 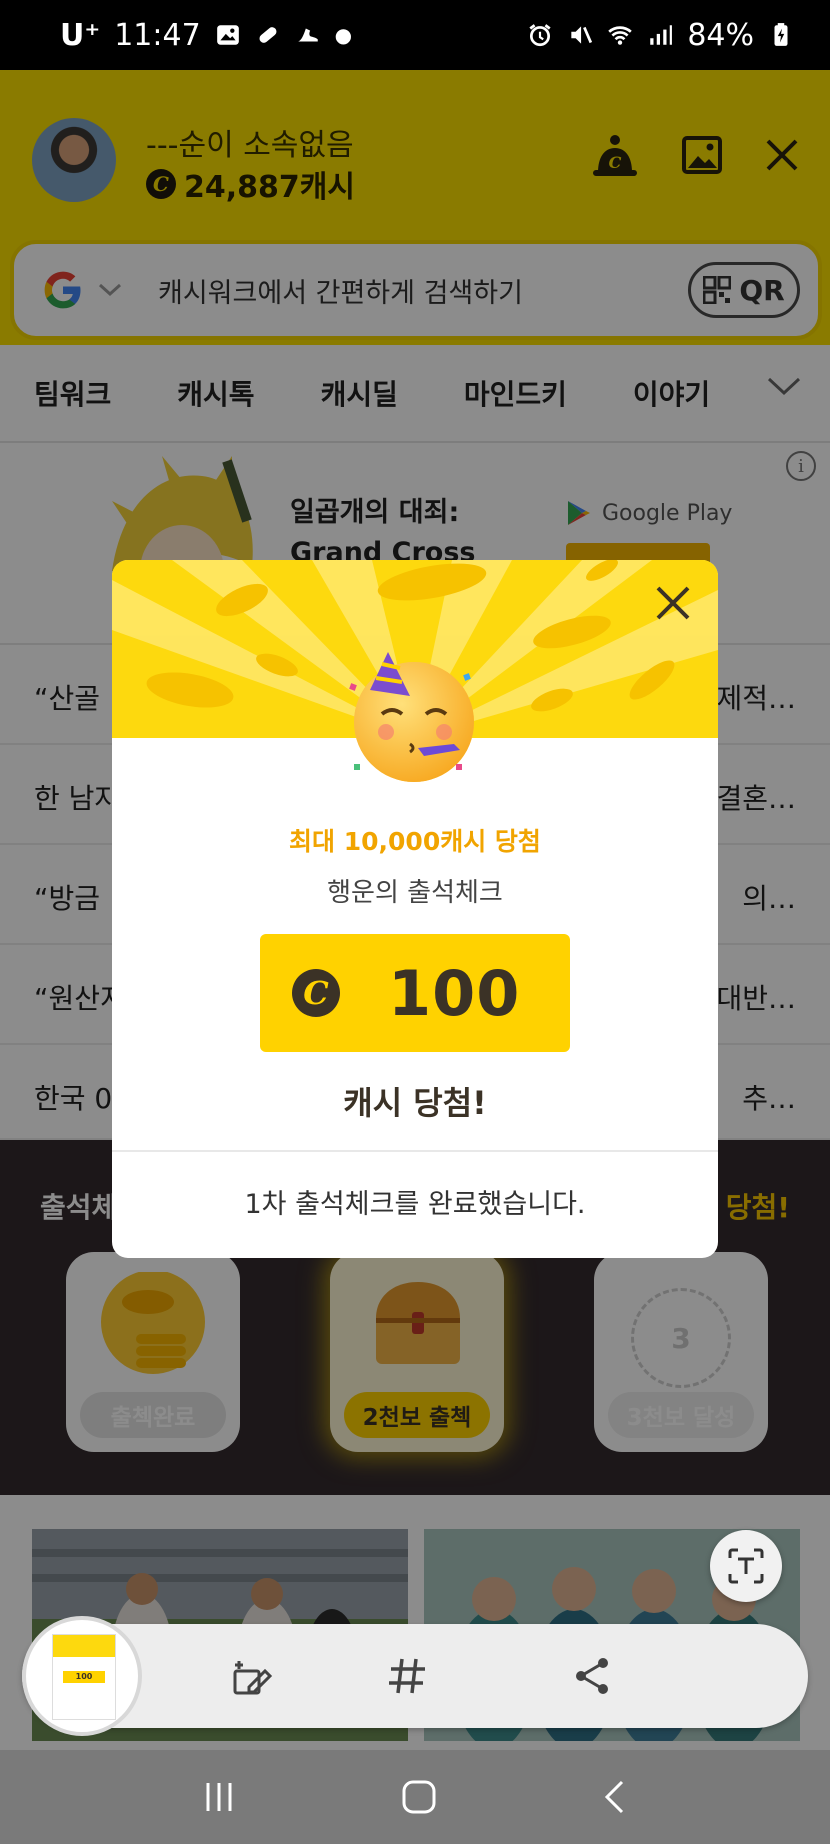 I want to click on battery-charging-icon, so click(x=781, y=34).